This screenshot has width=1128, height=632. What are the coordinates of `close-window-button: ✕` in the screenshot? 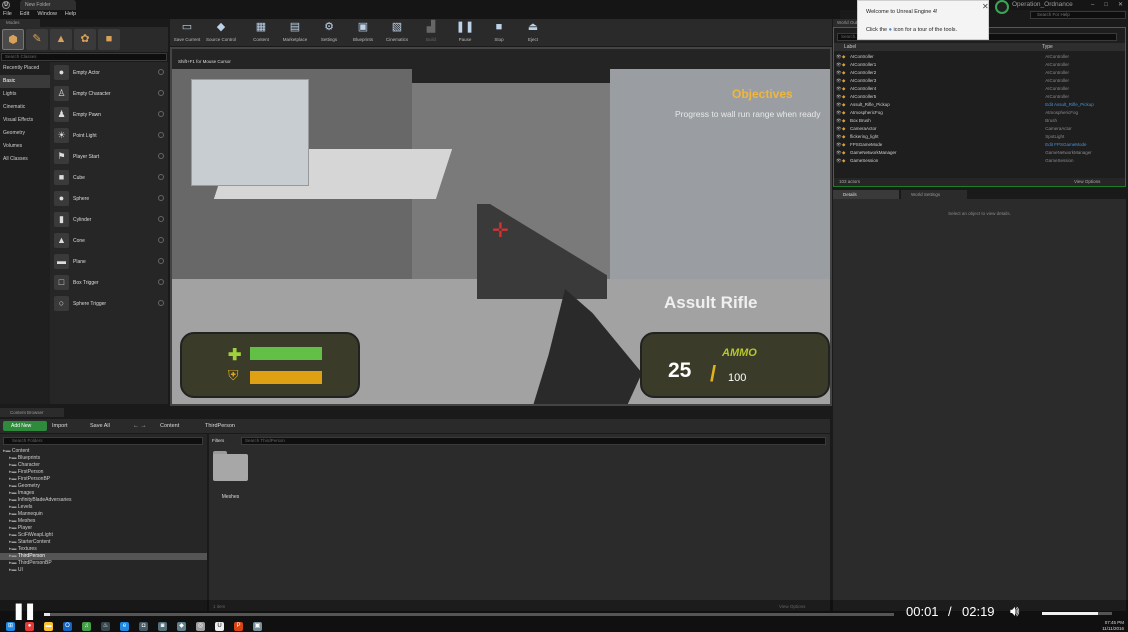 It's located at (1120, 5).